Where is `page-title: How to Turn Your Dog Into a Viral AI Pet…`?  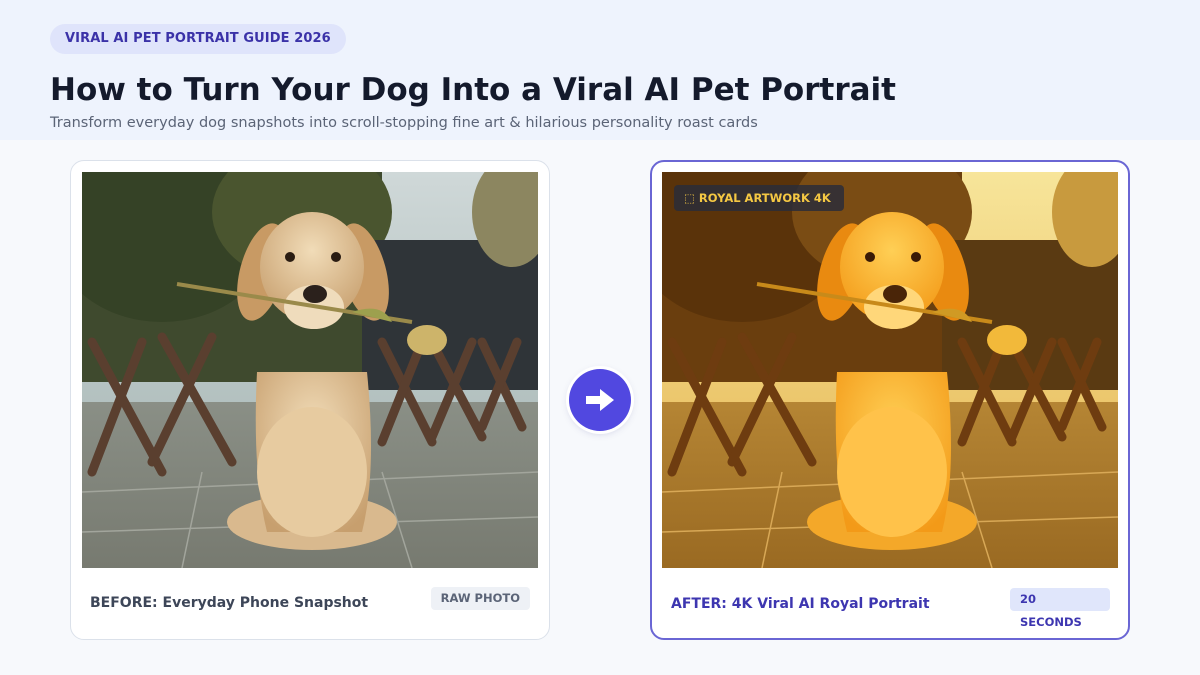
page-title: How to Turn Your Dog Into a Viral AI Pet… is located at coordinates (473, 90).